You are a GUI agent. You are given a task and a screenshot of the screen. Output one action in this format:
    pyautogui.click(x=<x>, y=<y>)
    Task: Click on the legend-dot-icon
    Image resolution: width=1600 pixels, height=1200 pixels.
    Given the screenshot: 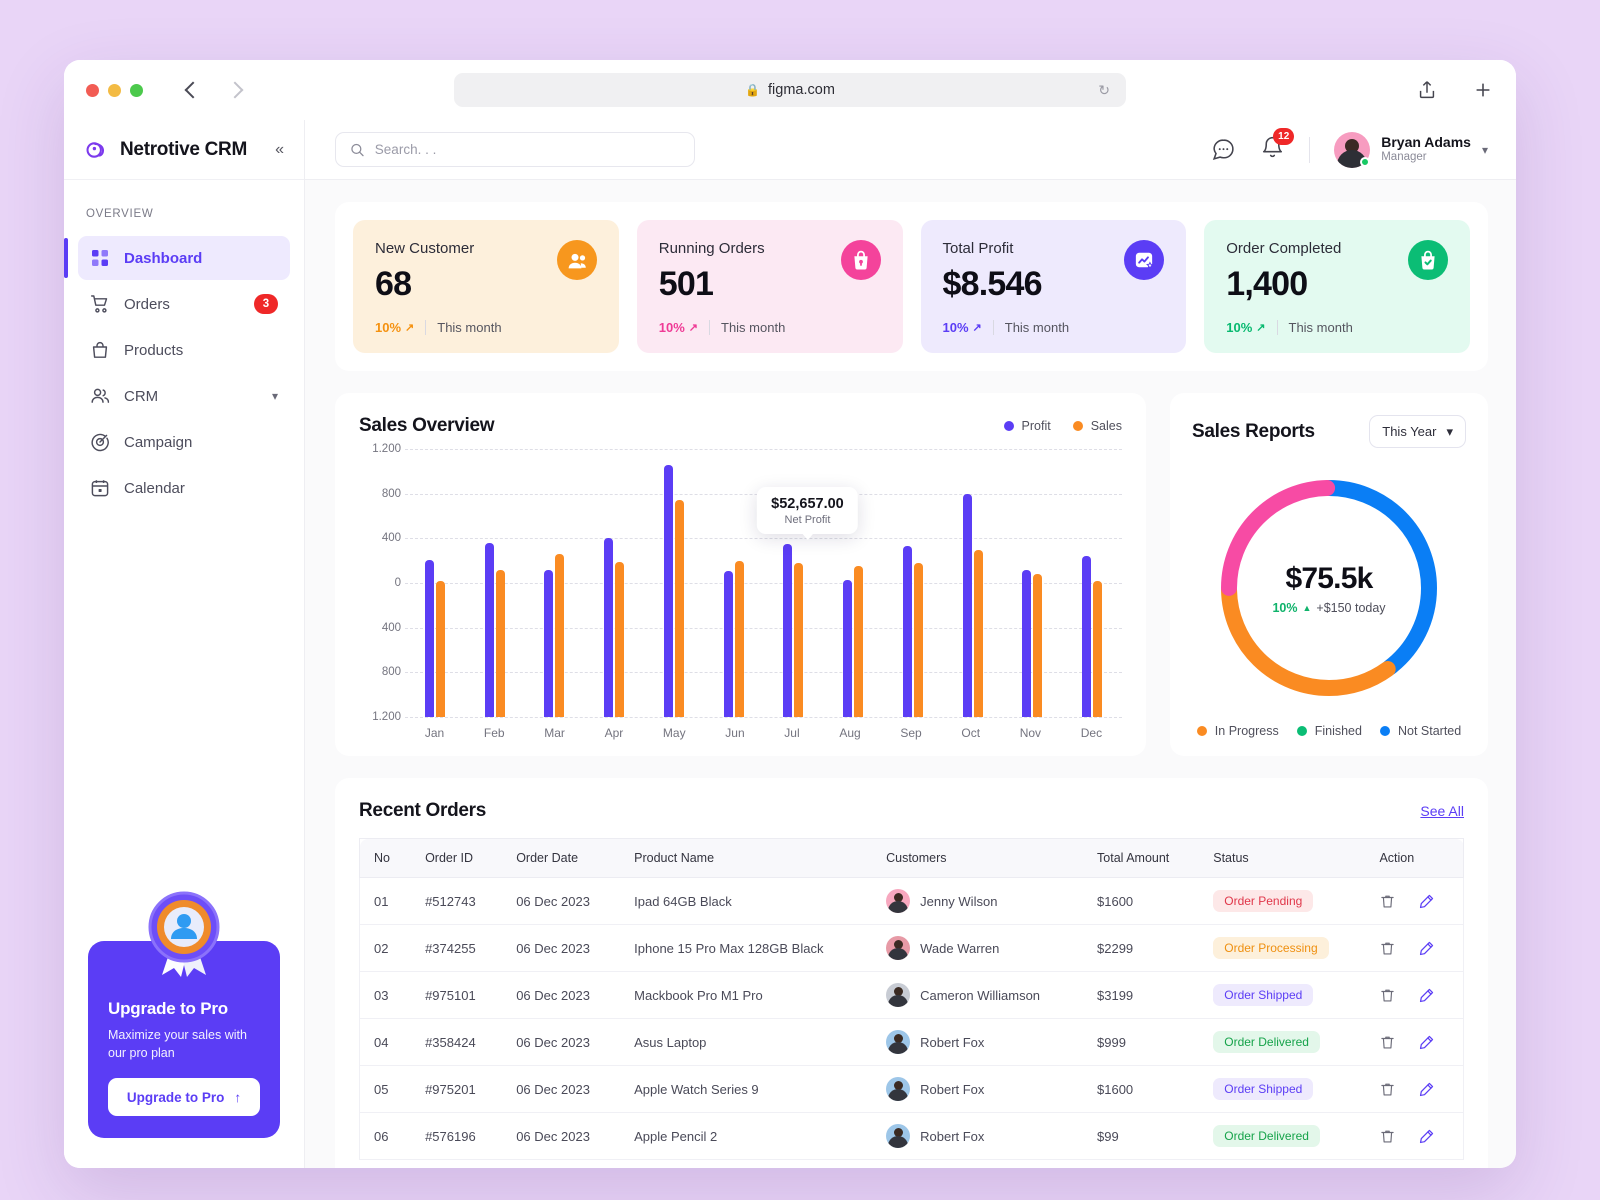 What is the action you would take?
    pyautogui.click(x=1077, y=426)
    